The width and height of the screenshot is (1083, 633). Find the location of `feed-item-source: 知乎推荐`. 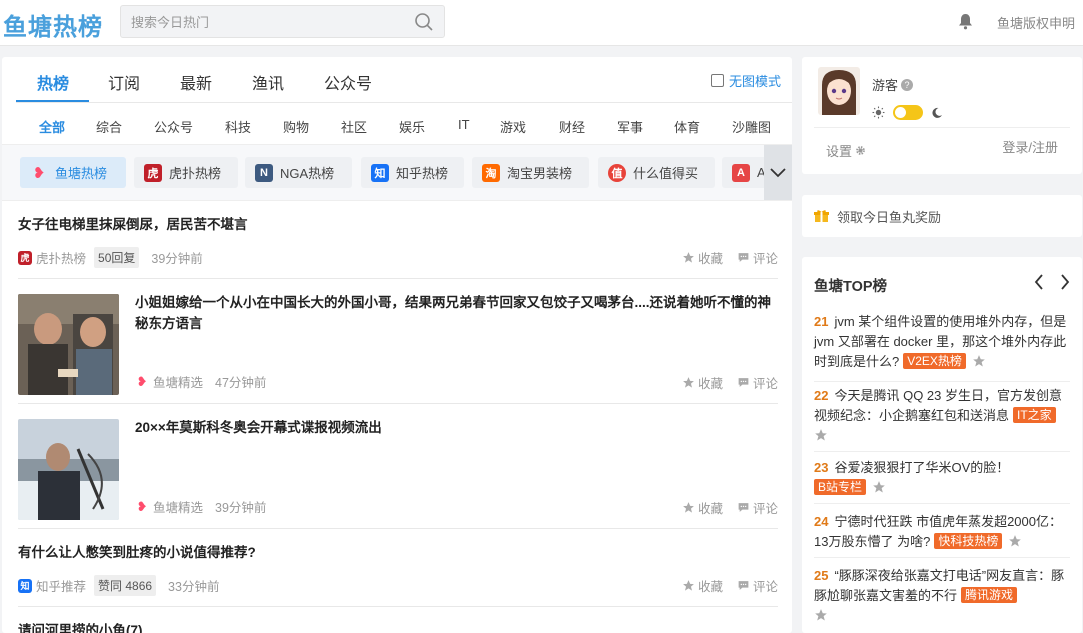

feed-item-source: 知乎推荐 is located at coordinates (61, 585).